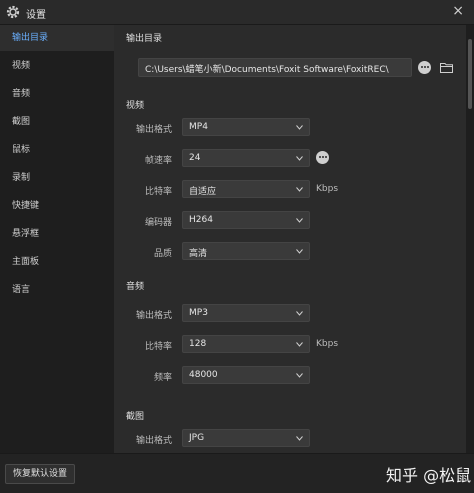  Describe the element at coordinates (237, 473) in the screenshot. I see `bottom-bar: 恢复默认设置 知乎 @松鼠` at that location.